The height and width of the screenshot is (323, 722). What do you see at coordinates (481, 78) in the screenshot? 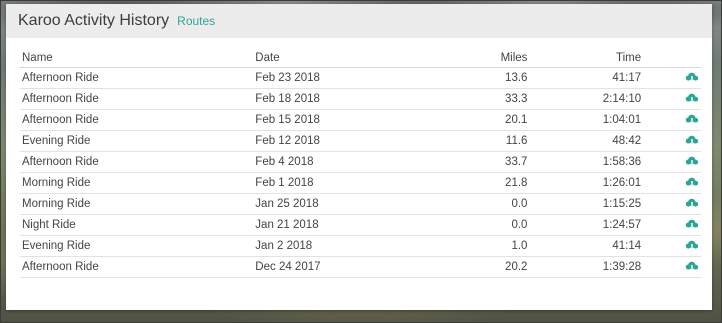
I see `activity-miles: 13.6` at bounding box center [481, 78].